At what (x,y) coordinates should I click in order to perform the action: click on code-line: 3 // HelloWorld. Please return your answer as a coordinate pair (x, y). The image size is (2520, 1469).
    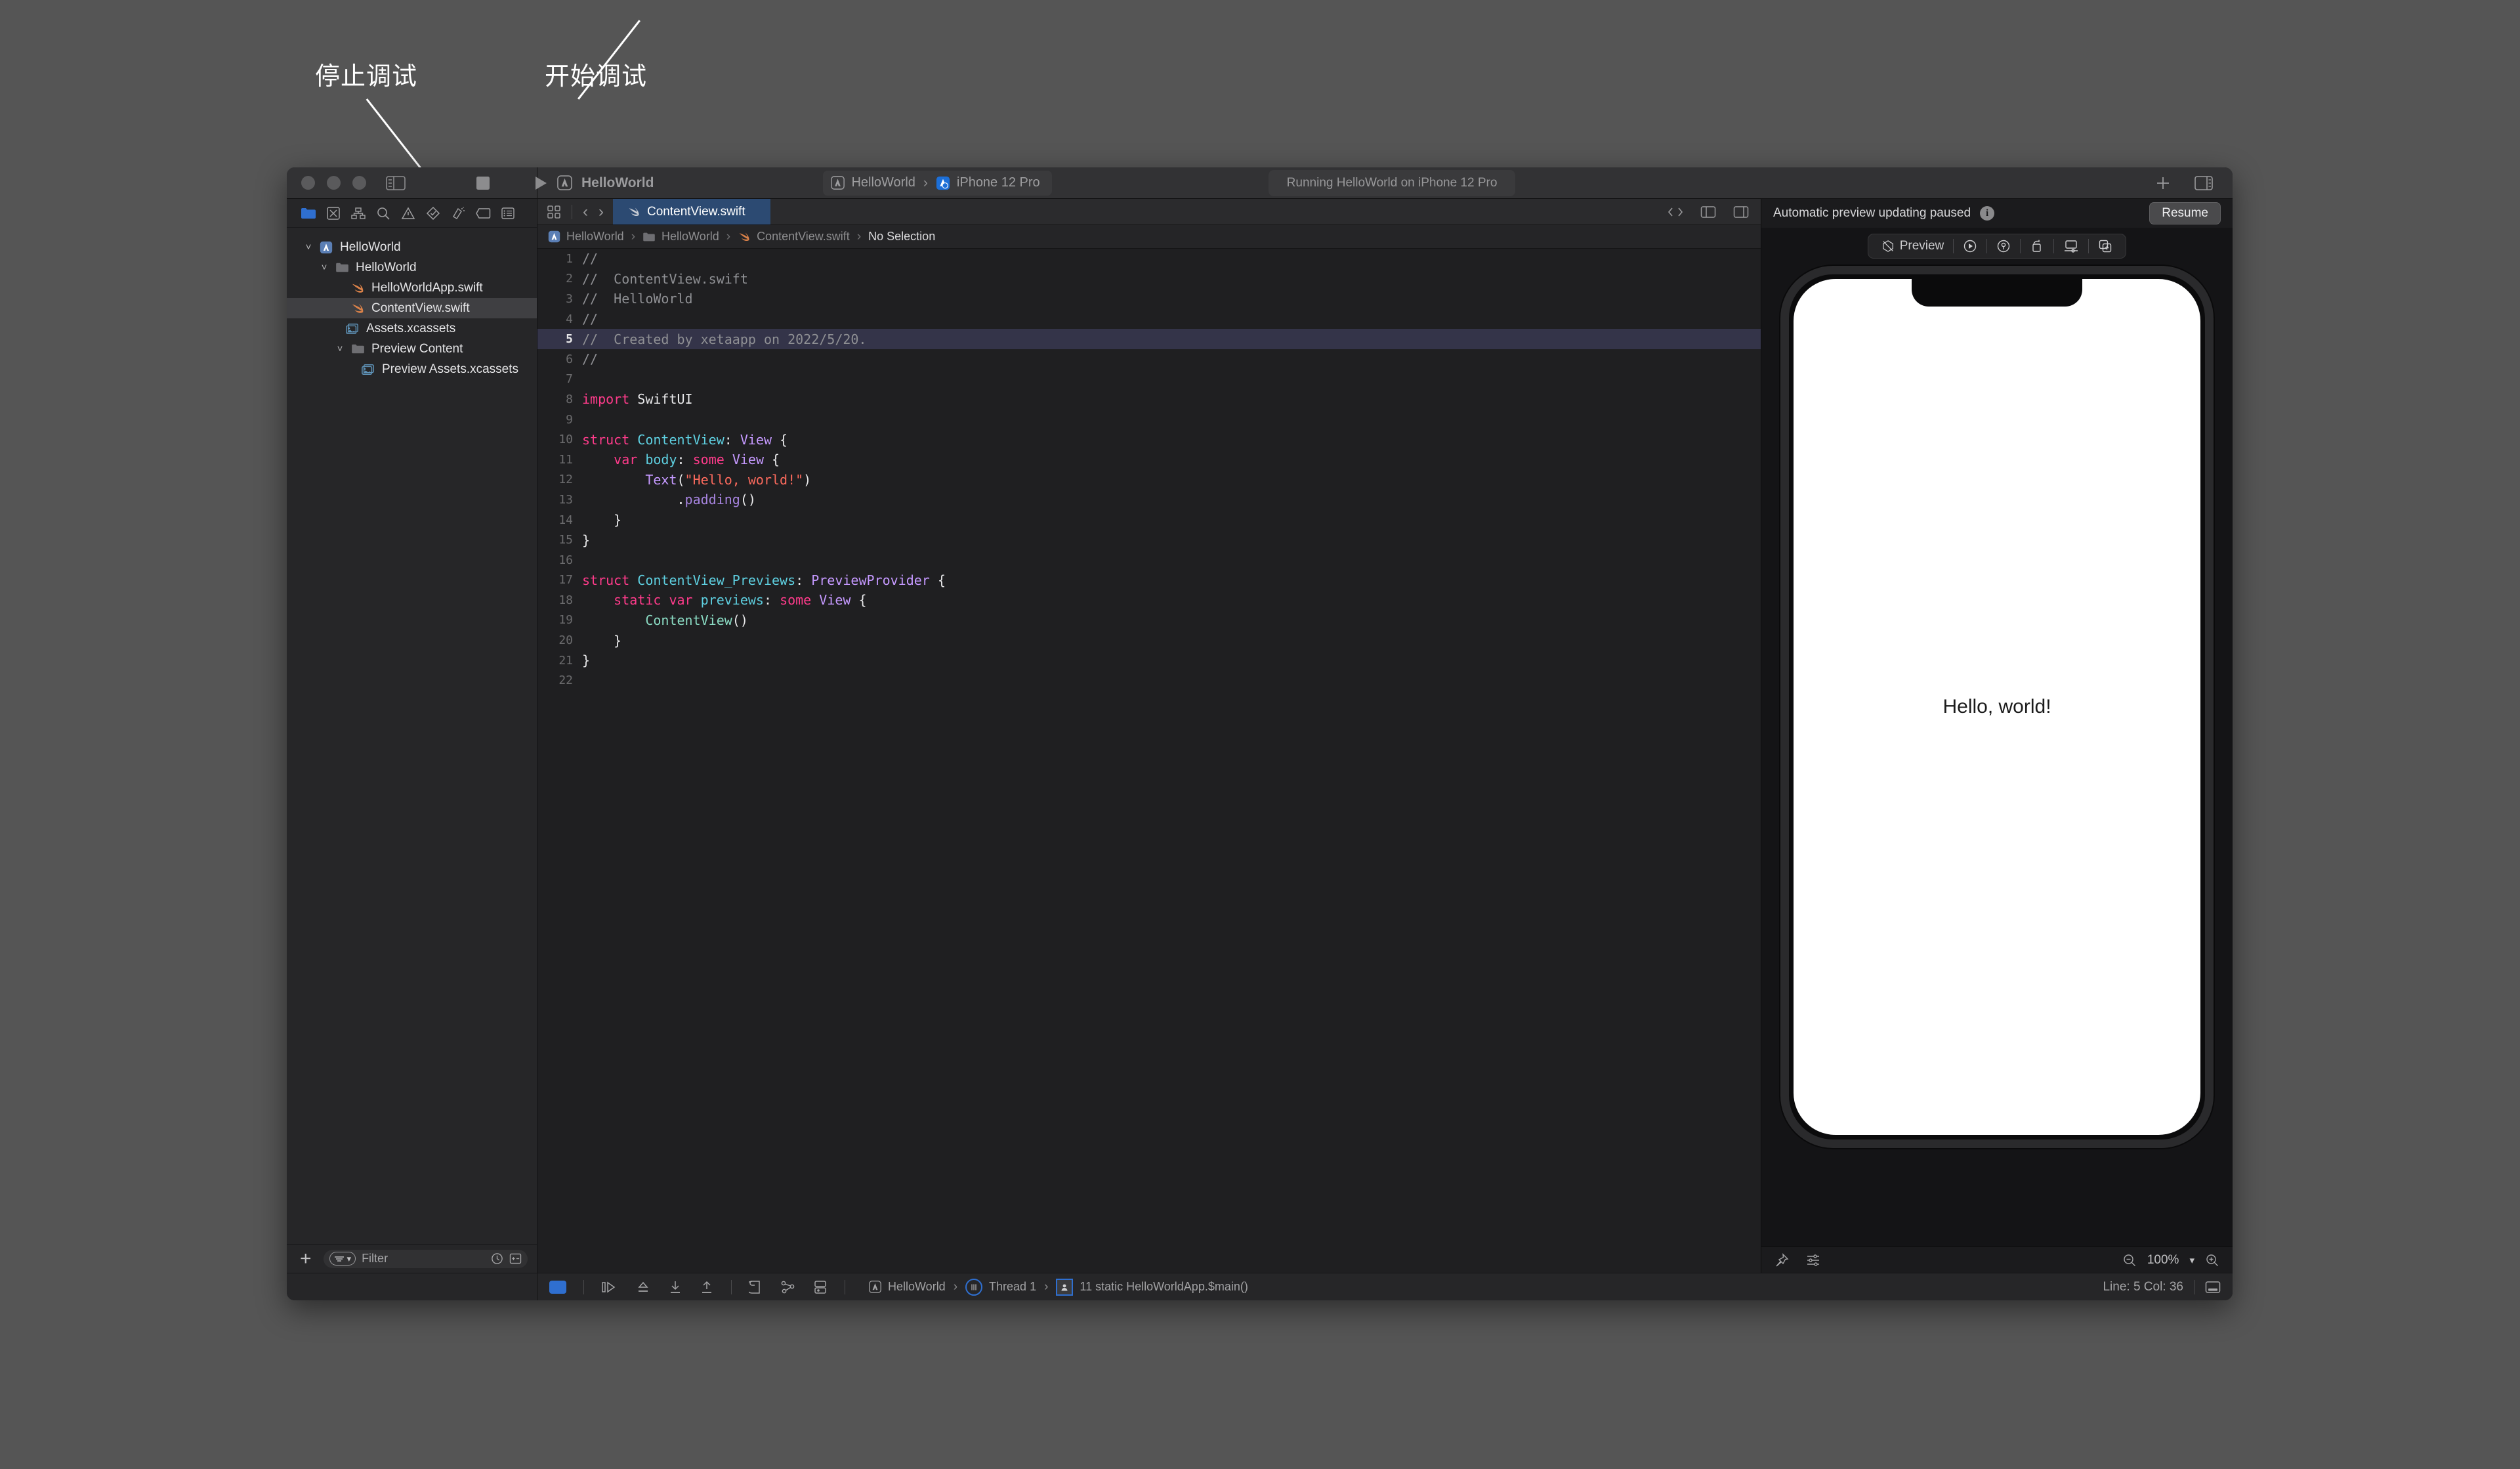
    Looking at the image, I should click on (1149, 299).